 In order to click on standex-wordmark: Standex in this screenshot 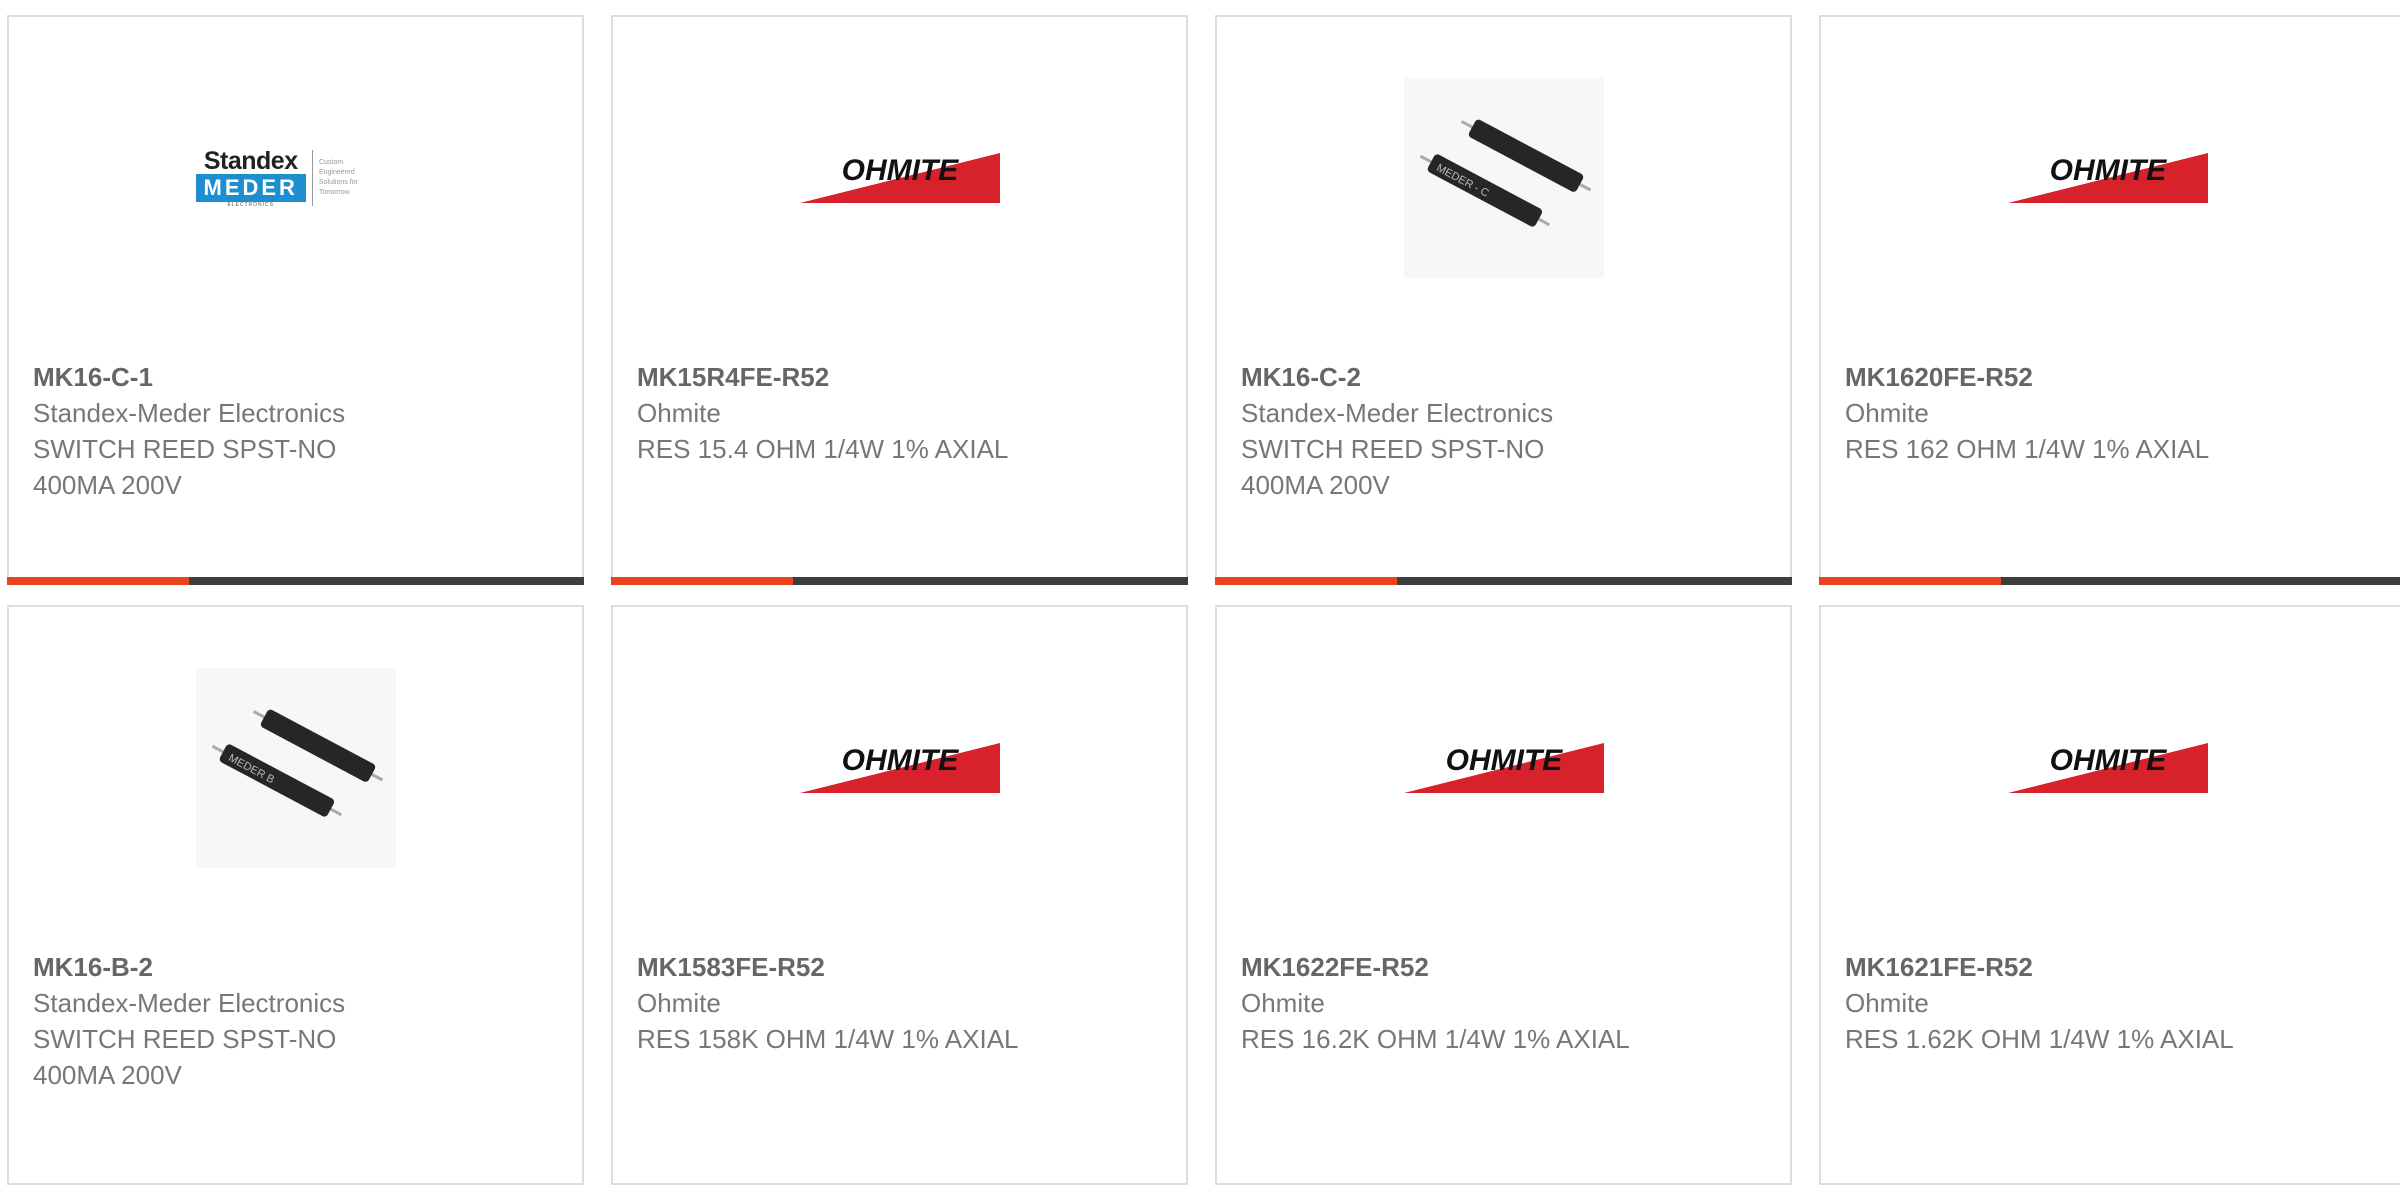, I will do `click(250, 160)`.